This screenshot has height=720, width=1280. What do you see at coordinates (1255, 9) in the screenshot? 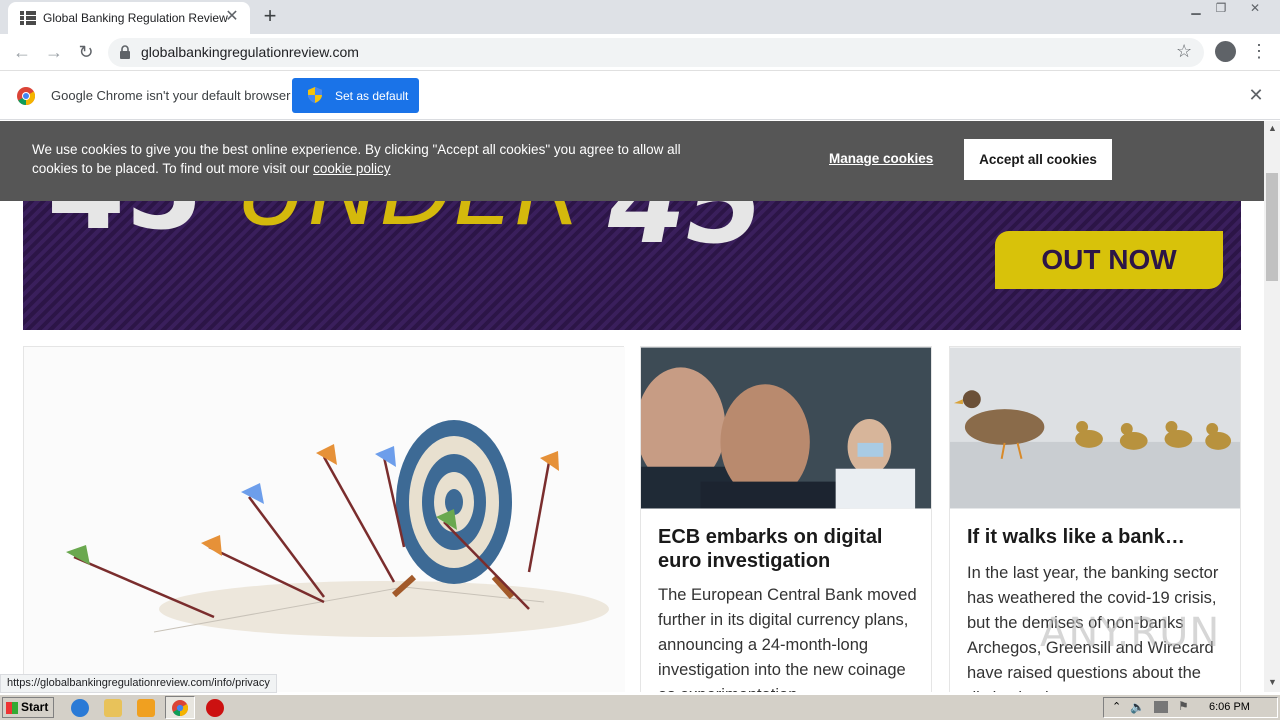
I see `window-close-button: ✕` at bounding box center [1255, 9].